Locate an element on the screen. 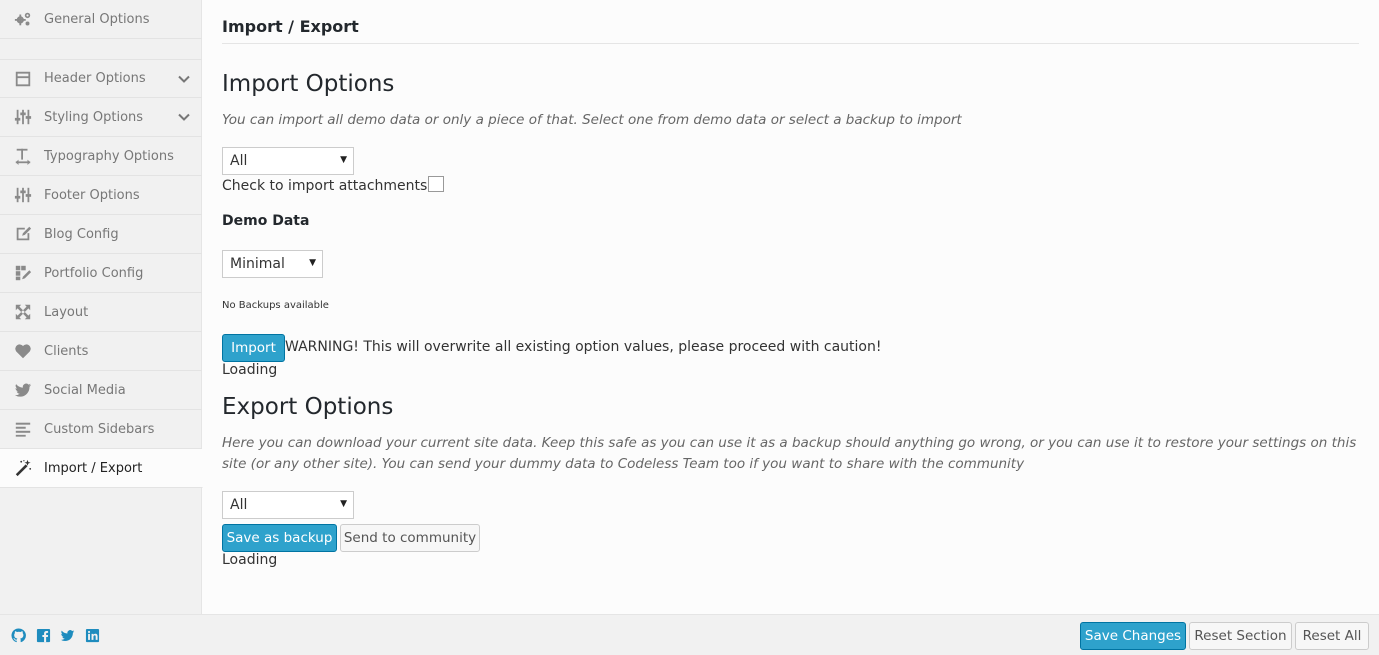 The image size is (1379, 655). attachments-row: Check to import attachments is located at coordinates (333, 185).